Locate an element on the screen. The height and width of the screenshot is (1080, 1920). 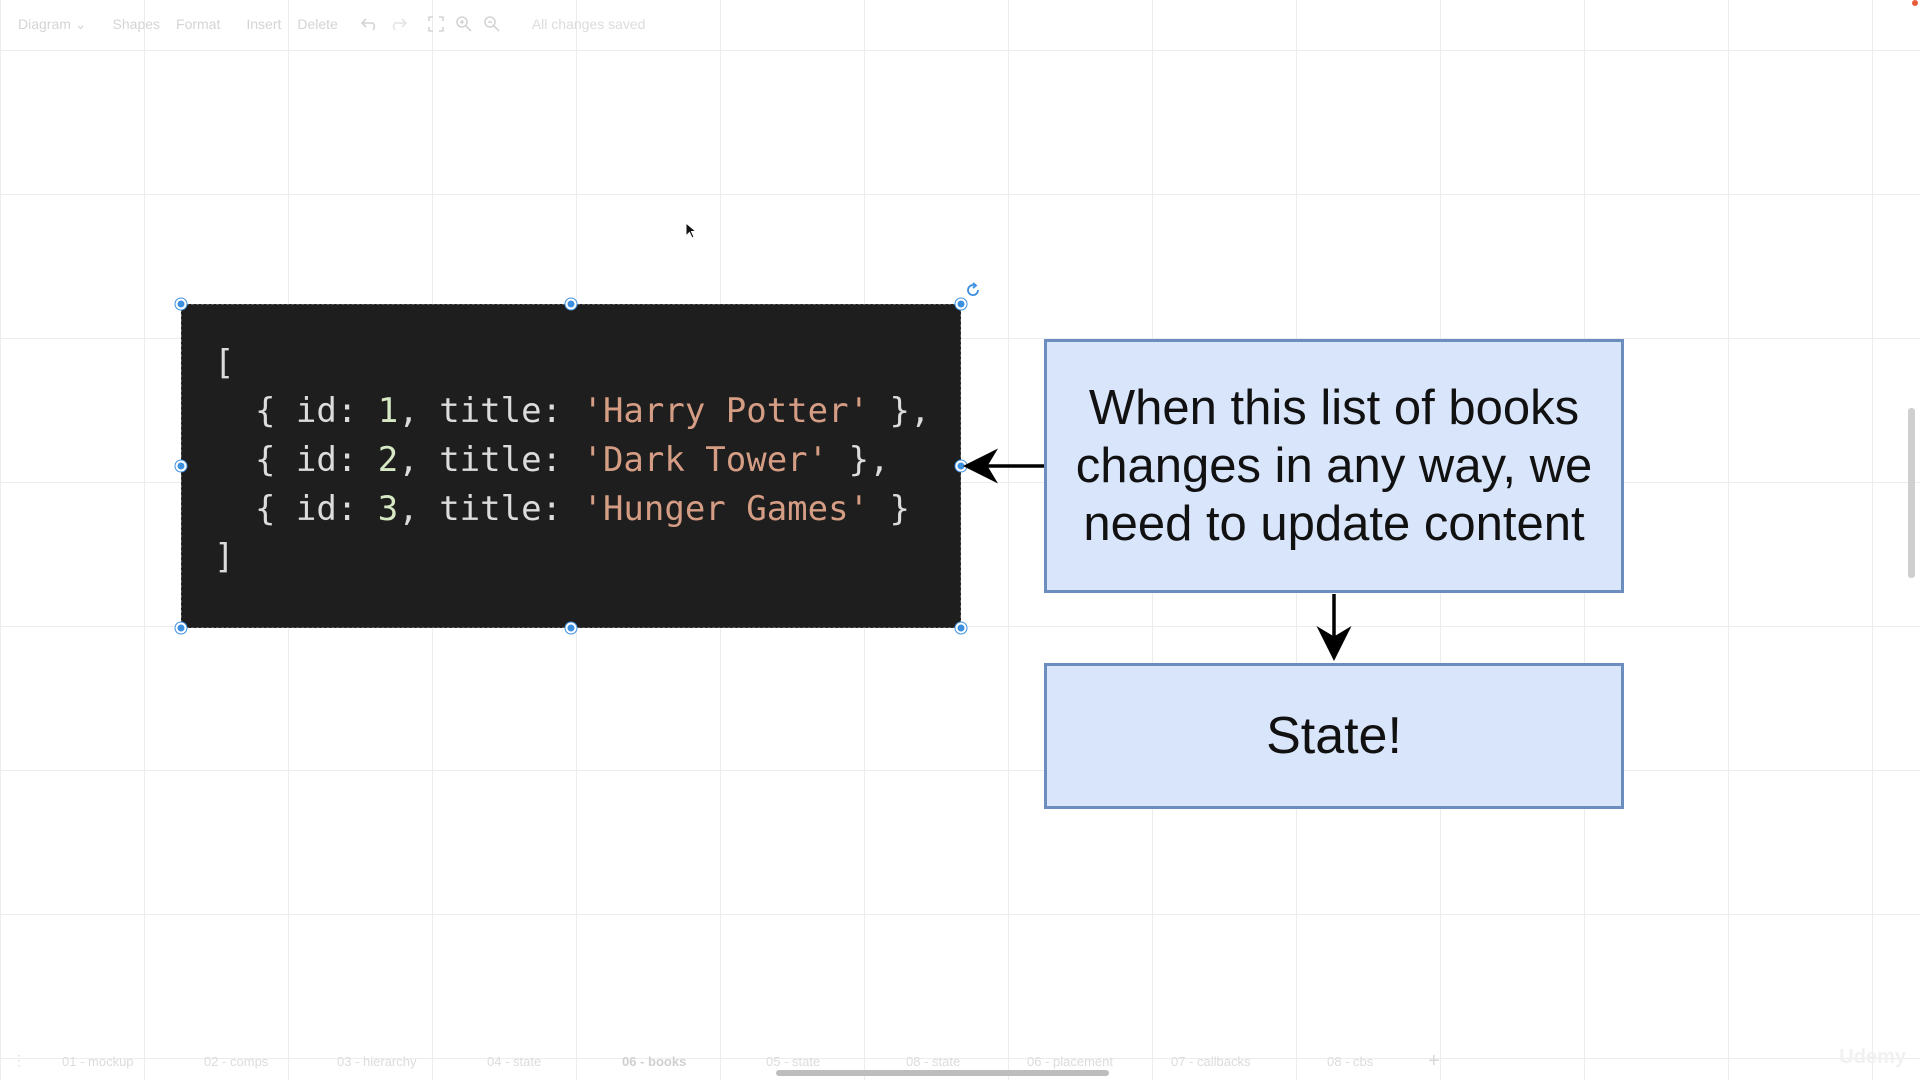
state-box: State! is located at coordinates (1334, 736).